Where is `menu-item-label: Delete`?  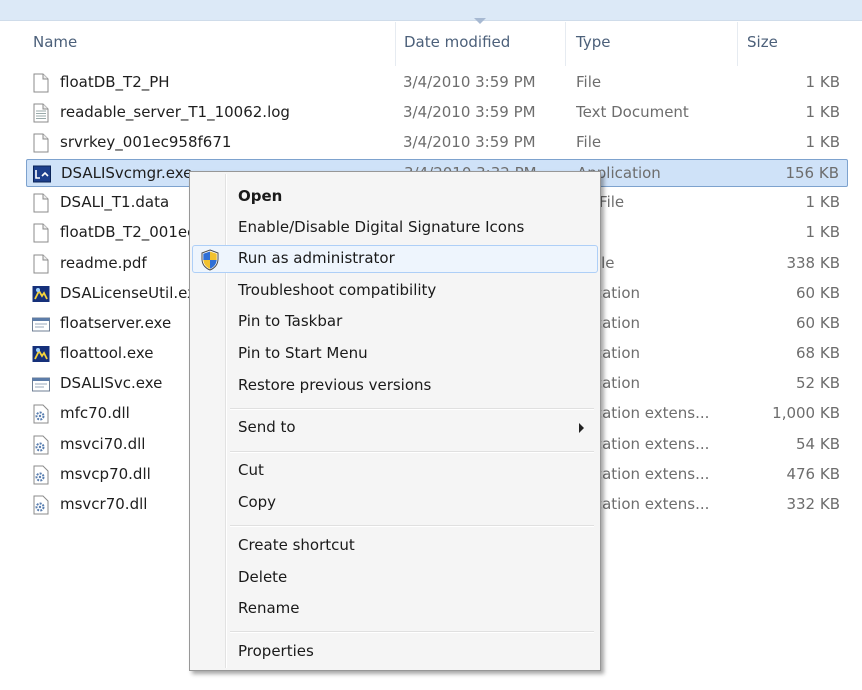
menu-item-label: Delete is located at coordinates (263, 577).